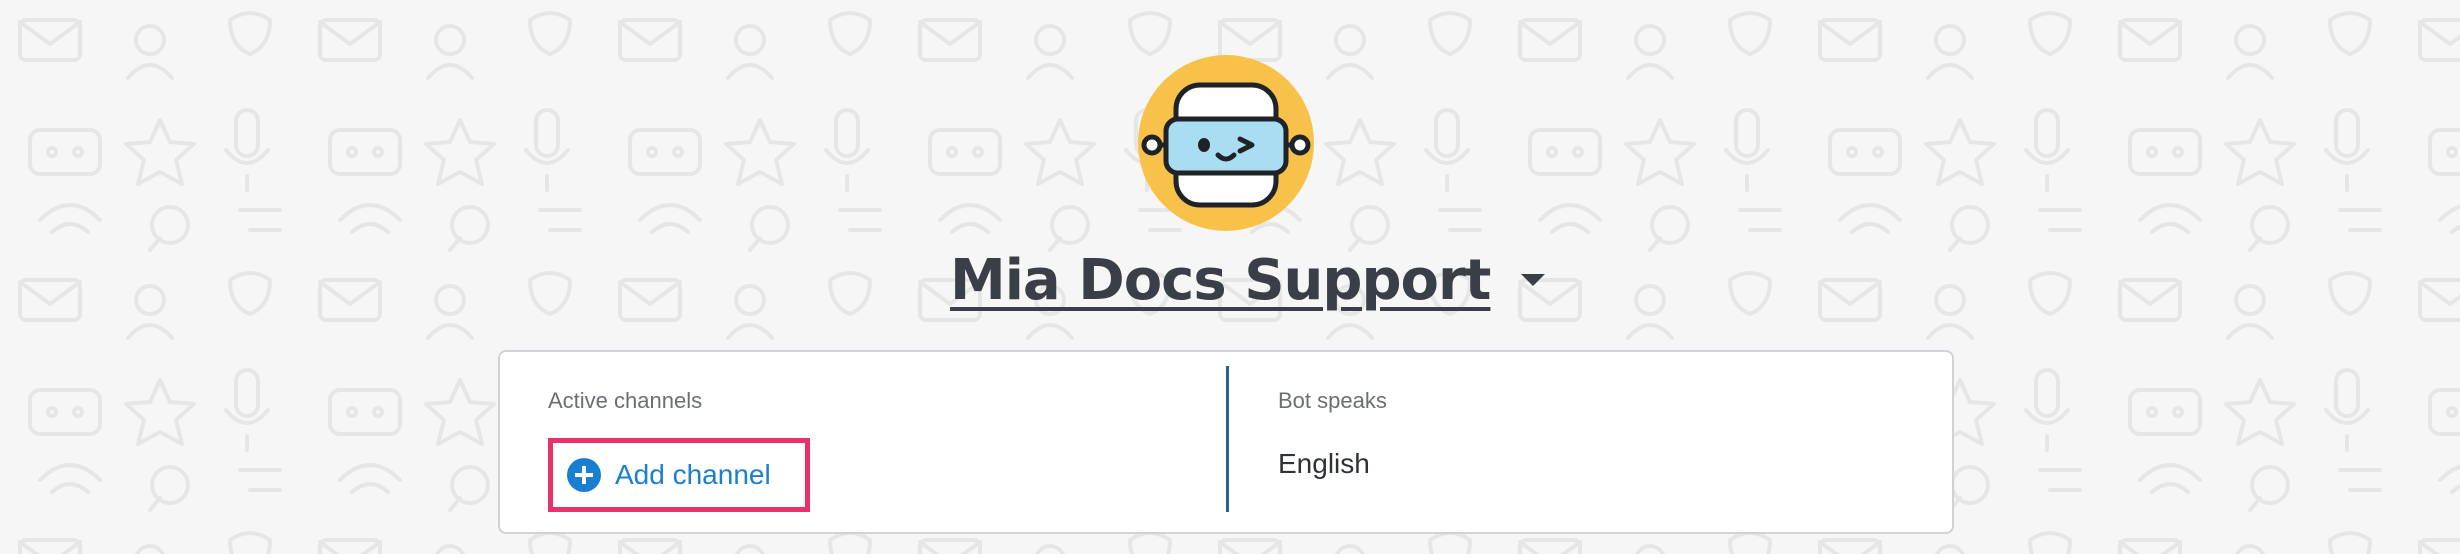 The height and width of the screenshot is (554, 2460). Describe the element at coordinates (1578, 442) in the screenshot. I see `bot-language-section: Bot speaks English` at that location.